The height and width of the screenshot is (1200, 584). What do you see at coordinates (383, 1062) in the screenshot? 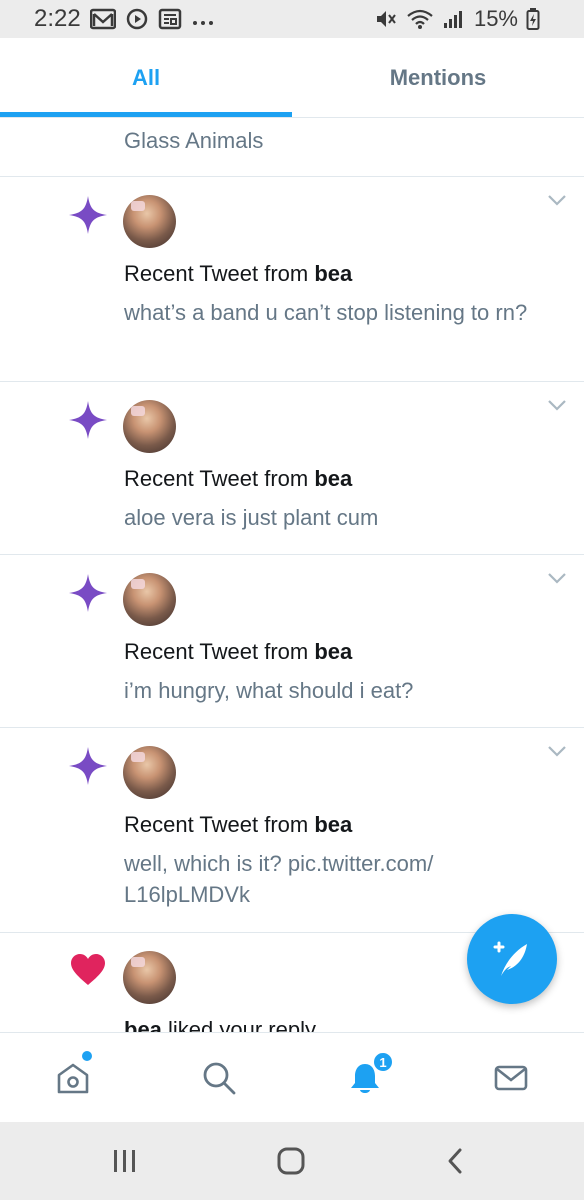
I see `notification-count-badge: 1` at bounding box center [383, 1062].